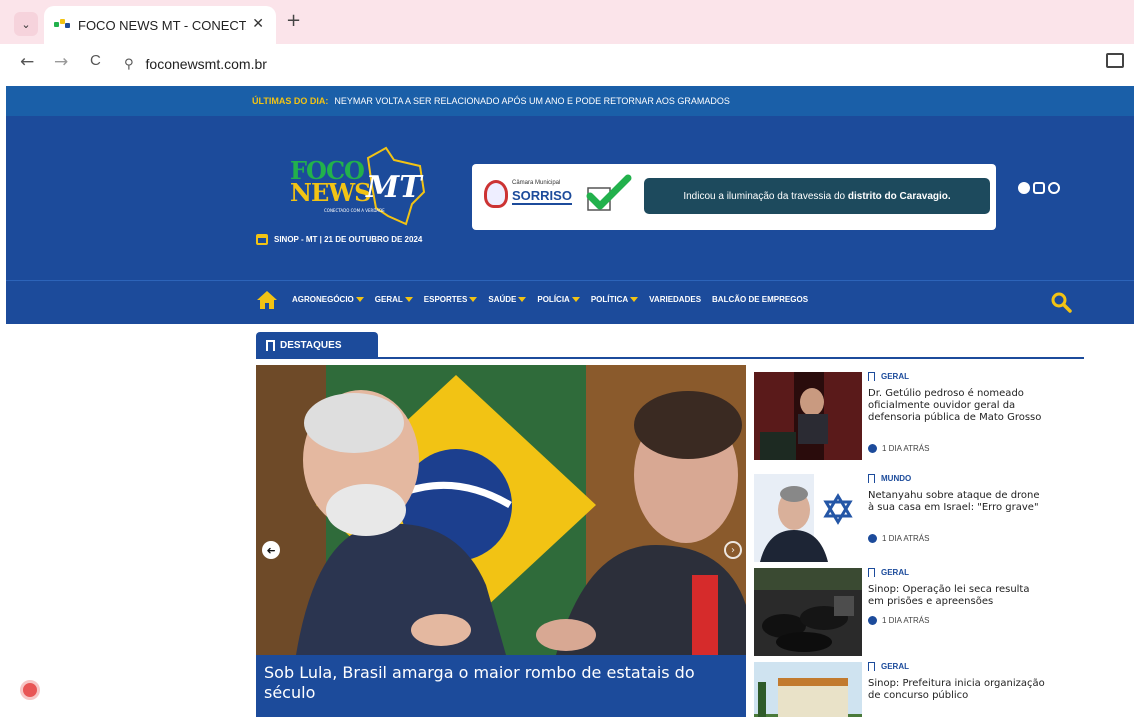 The image size is (1134, 717). Describe the element at coordinates (271, 550) in the screenshot. I see `slider-prev-button: ➜` at that location.